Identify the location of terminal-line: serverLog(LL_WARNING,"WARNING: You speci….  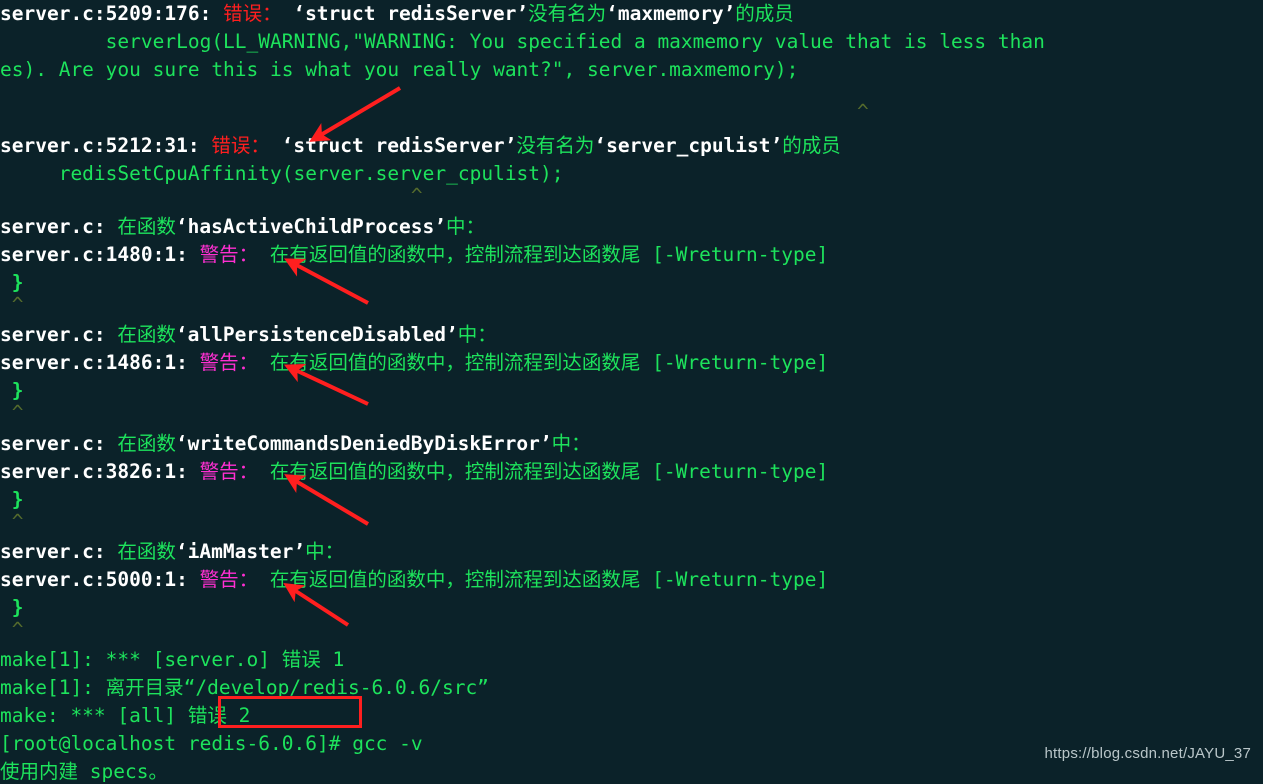
(522, 42).